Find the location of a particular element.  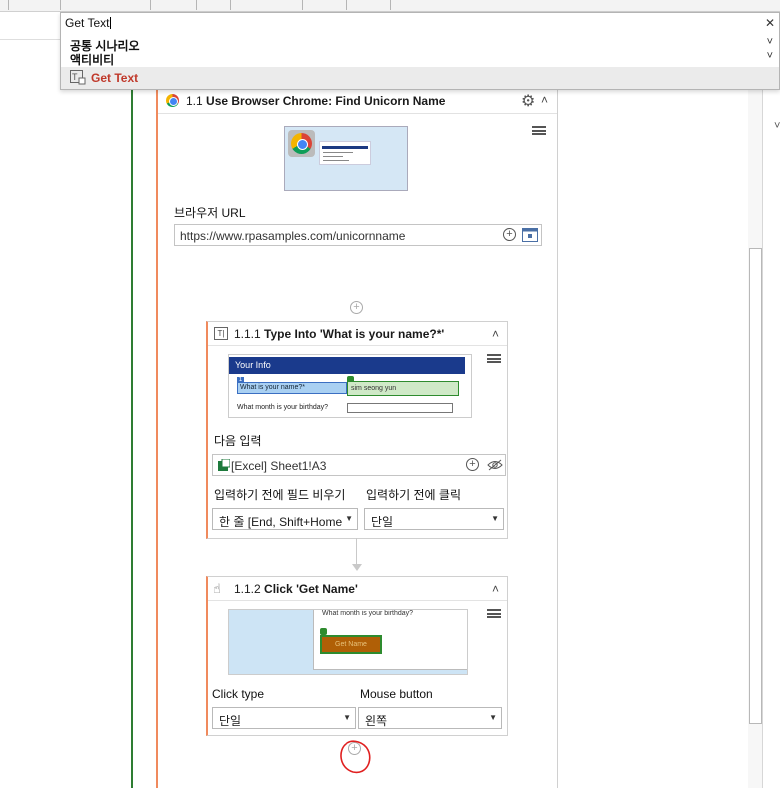

click-type-dropdown: 단일 ▼ is located at coordinates (284, 718).